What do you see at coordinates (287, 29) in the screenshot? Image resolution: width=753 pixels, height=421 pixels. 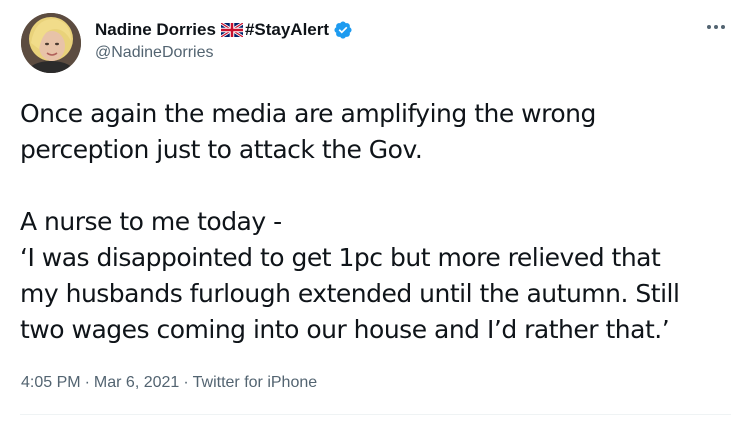 I see `hashtag: #StayAlert` at bounding box center [287, 29].